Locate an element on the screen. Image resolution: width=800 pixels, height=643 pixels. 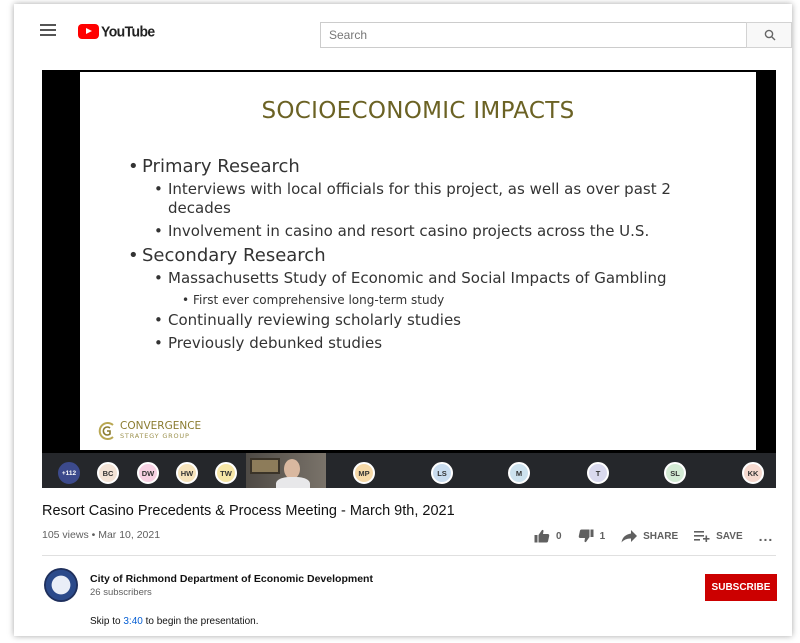
save-button: SAVE is located at coordinates (718, 536).